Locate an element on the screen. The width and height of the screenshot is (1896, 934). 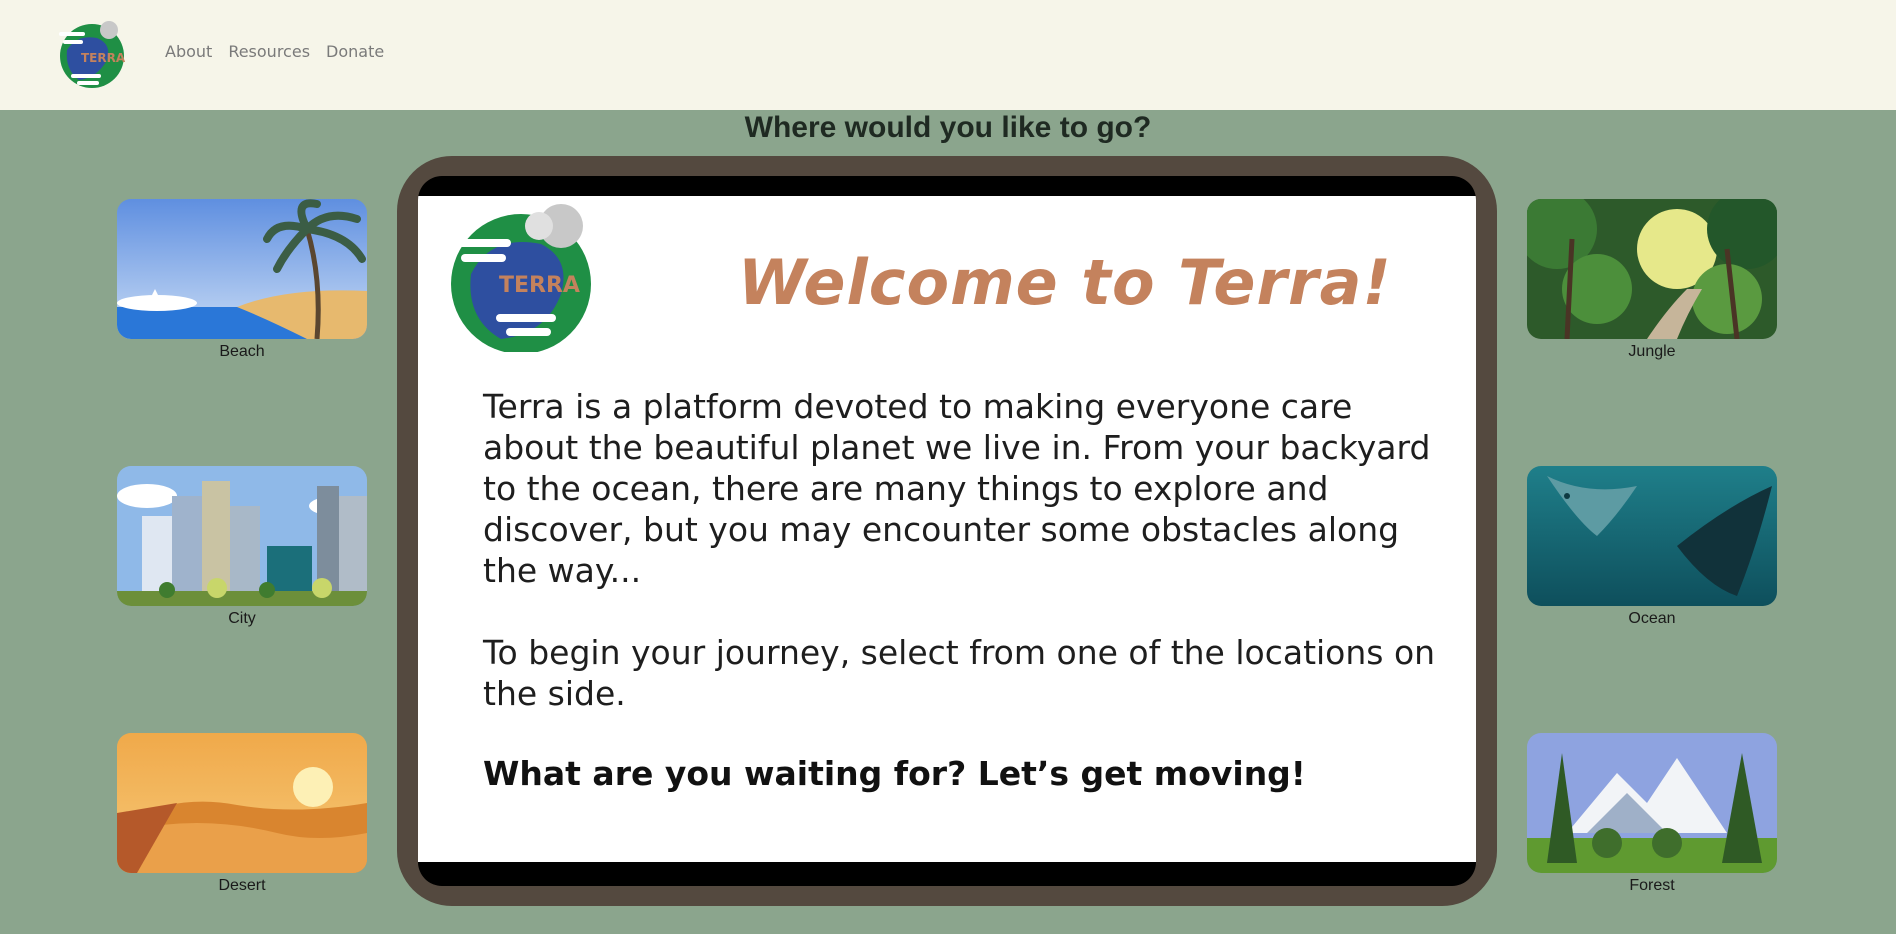
location-label: City is located at coordinates (242, 618).